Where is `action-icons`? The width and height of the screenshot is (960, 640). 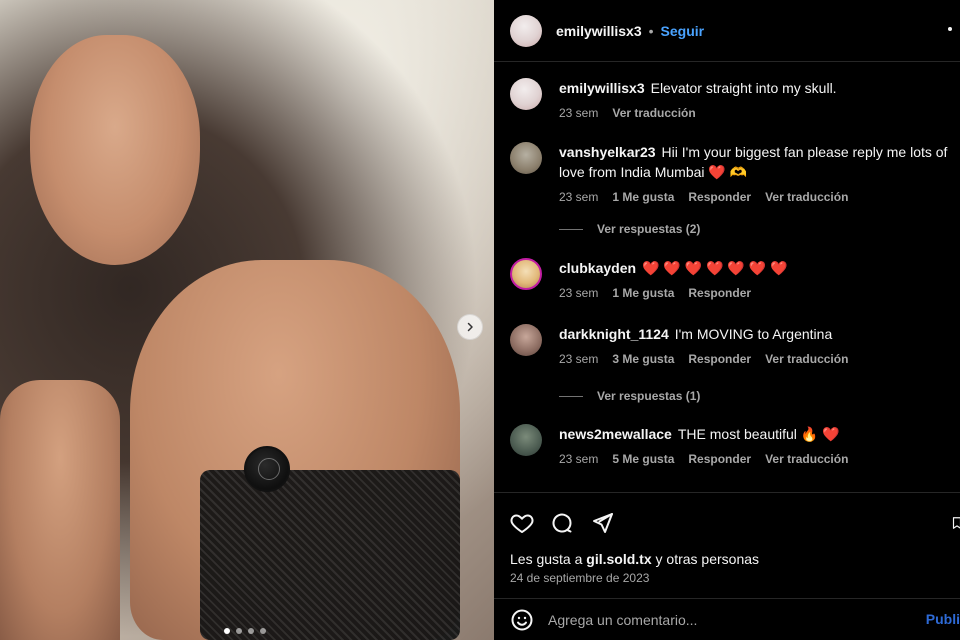
action-icons is located at coordinates (562, 523).